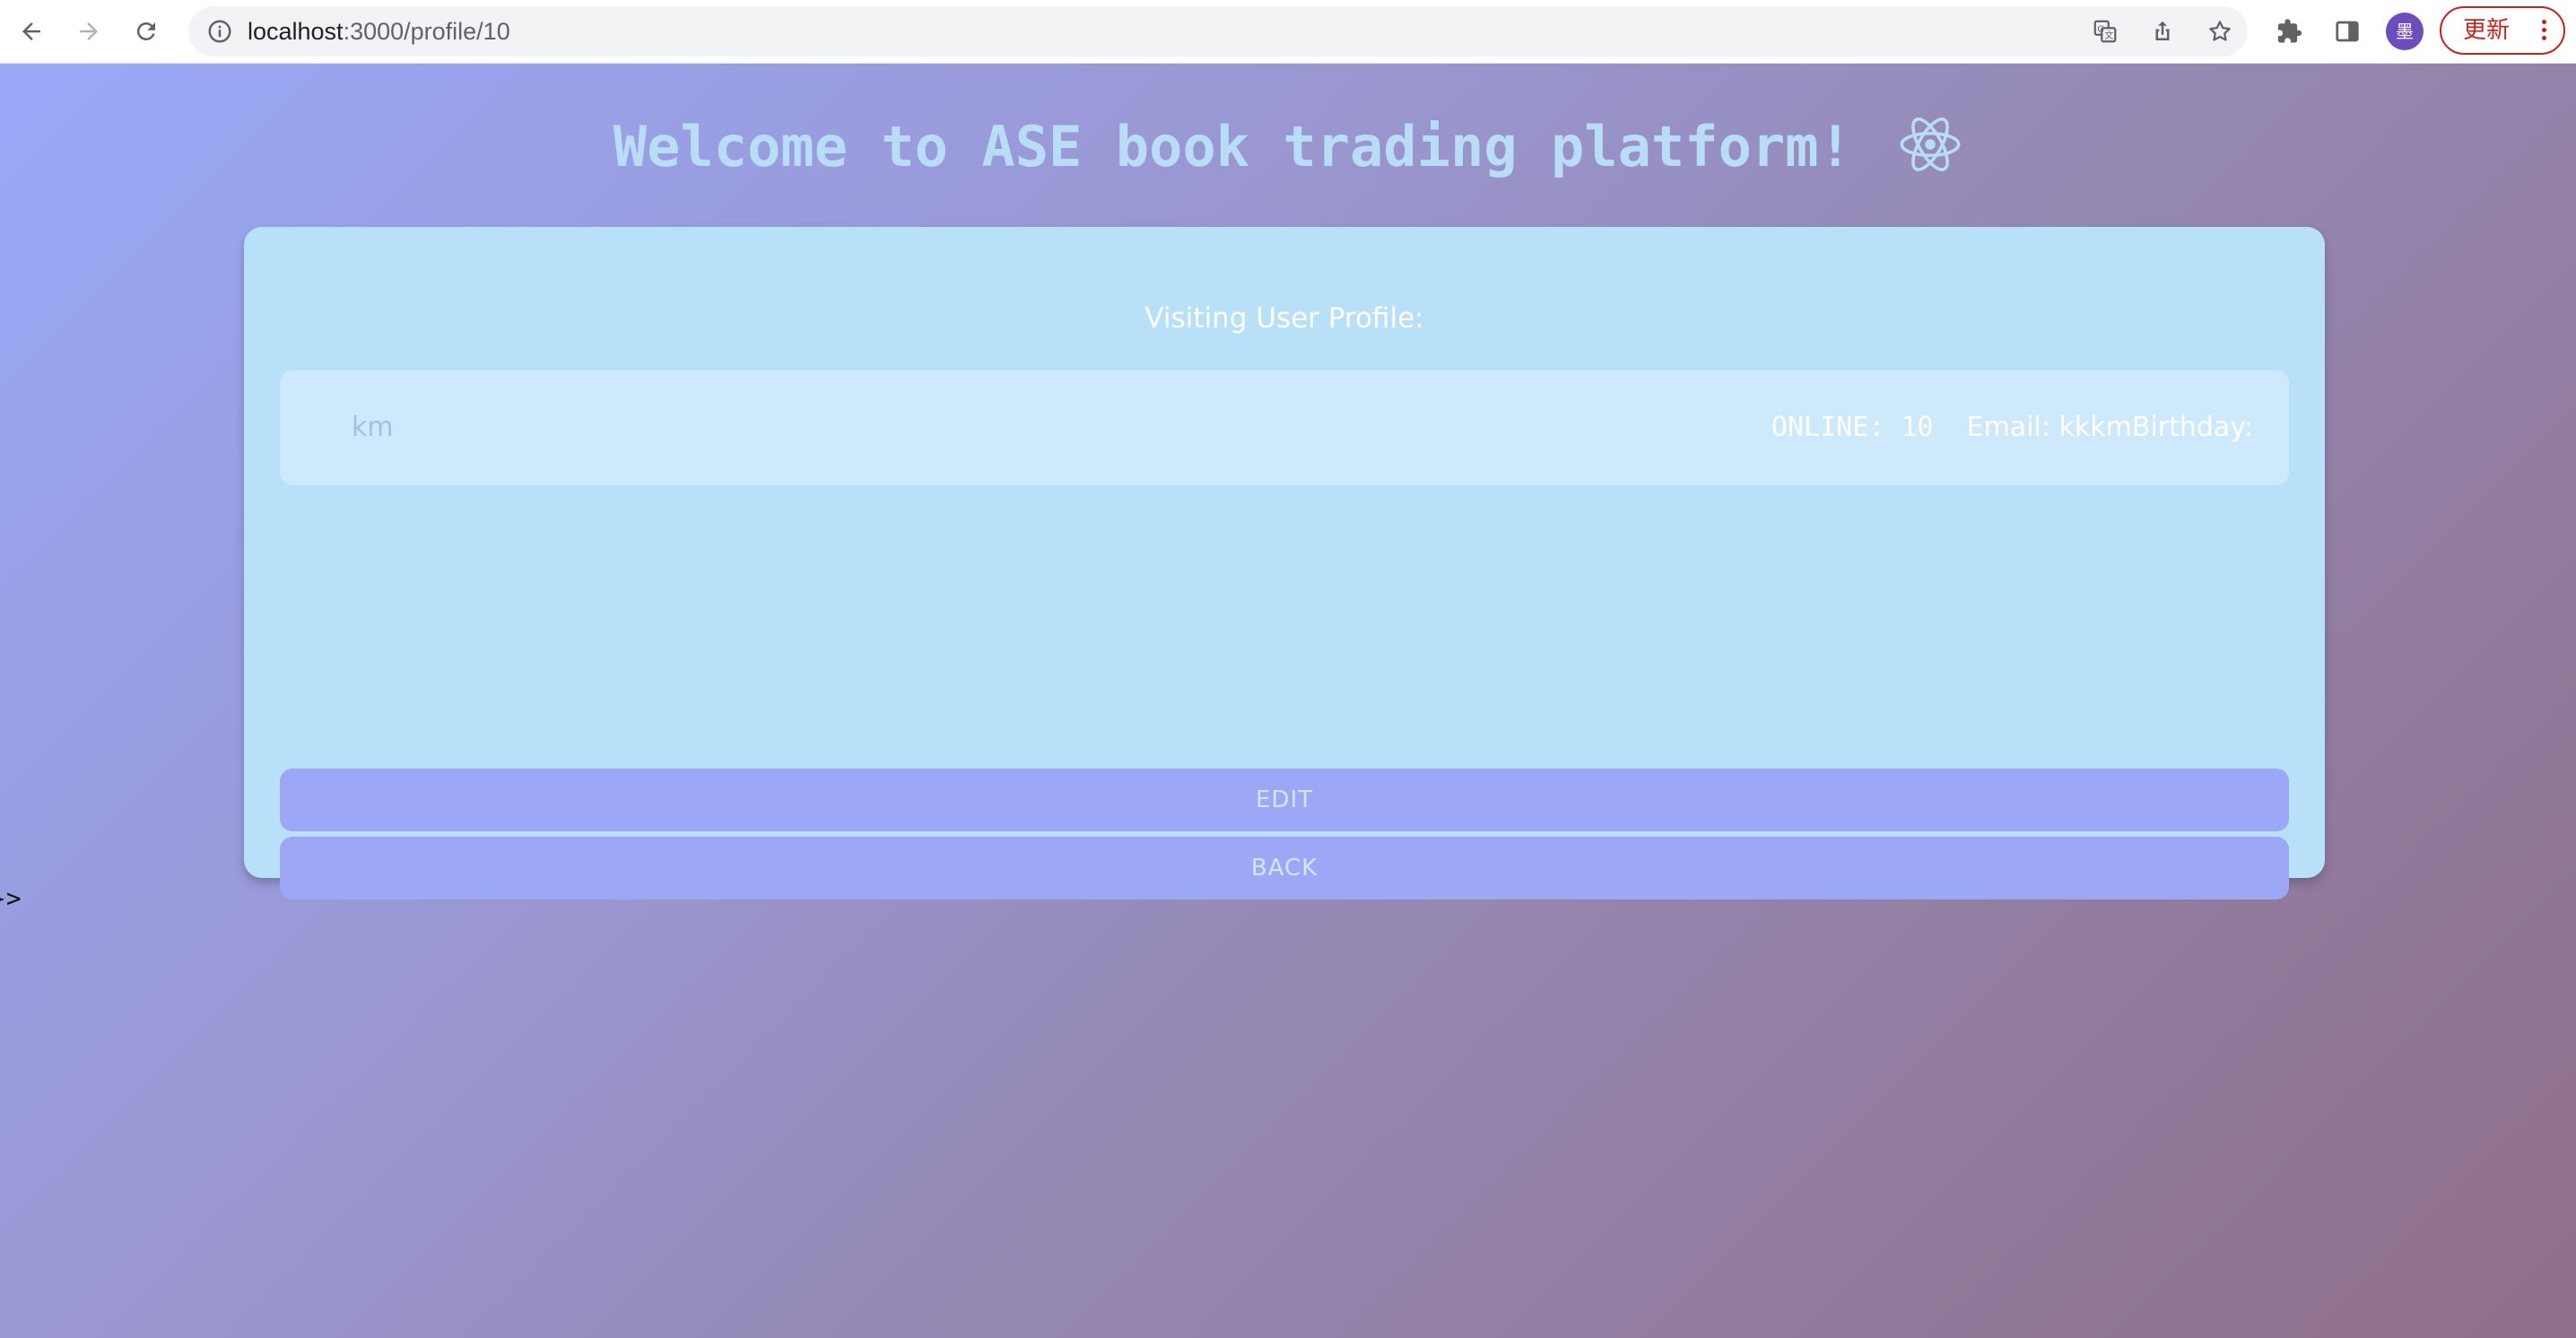 The image size is (2576, 1338). I want to click on react-atom-icon, so click(1930, 144).